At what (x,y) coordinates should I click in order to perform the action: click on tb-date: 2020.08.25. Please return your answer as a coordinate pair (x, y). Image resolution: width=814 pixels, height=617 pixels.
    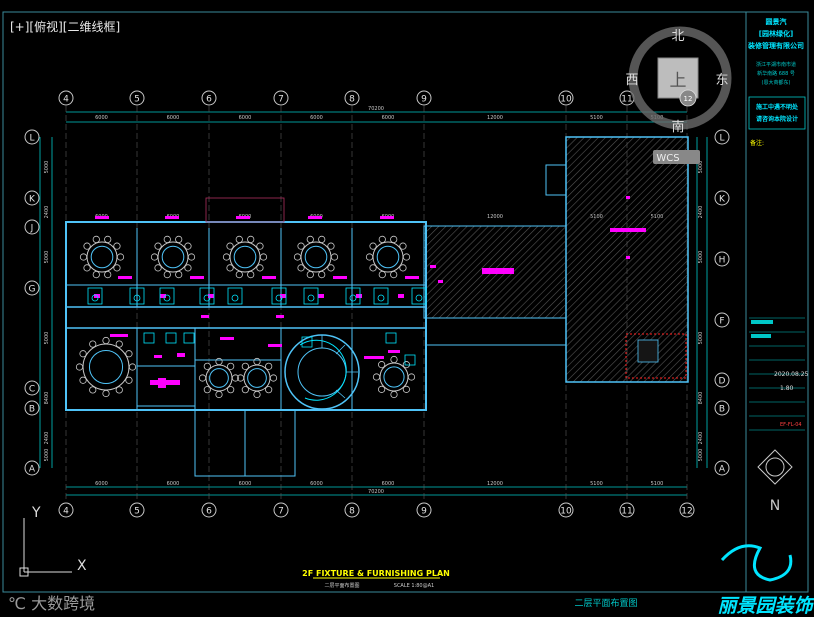
    Looking at the image, I should click on (791, 374).